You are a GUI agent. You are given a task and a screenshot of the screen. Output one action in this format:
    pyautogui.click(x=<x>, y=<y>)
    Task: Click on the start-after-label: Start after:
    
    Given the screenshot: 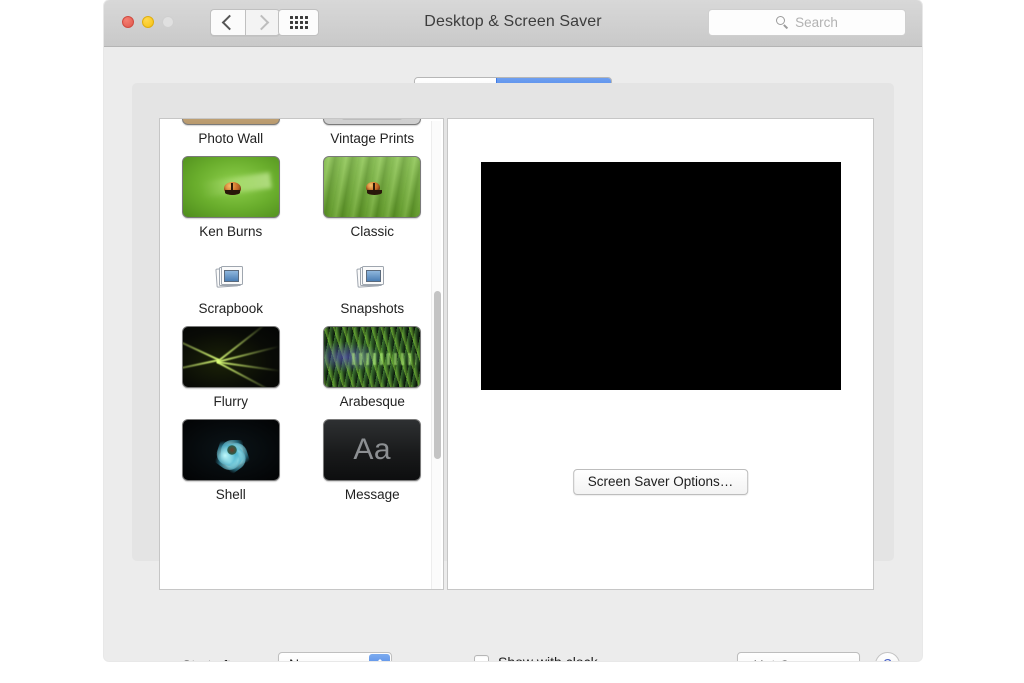 What is the action you would take?
    pyautogui.click(x=214, y=659)
    